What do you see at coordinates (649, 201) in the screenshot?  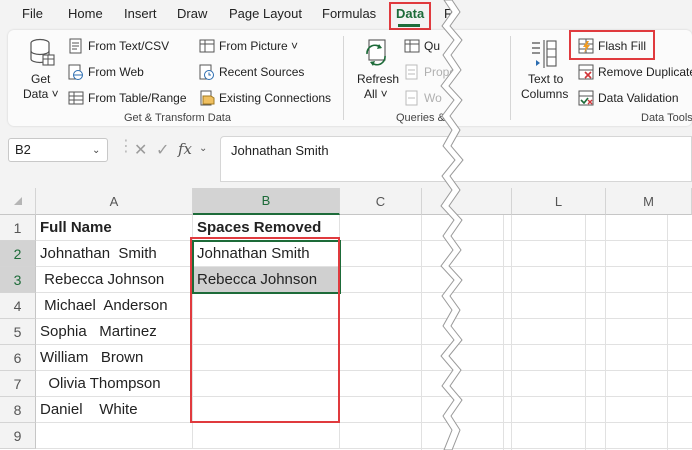 I see `column-header-m: M` at bounding box center [649, 201].